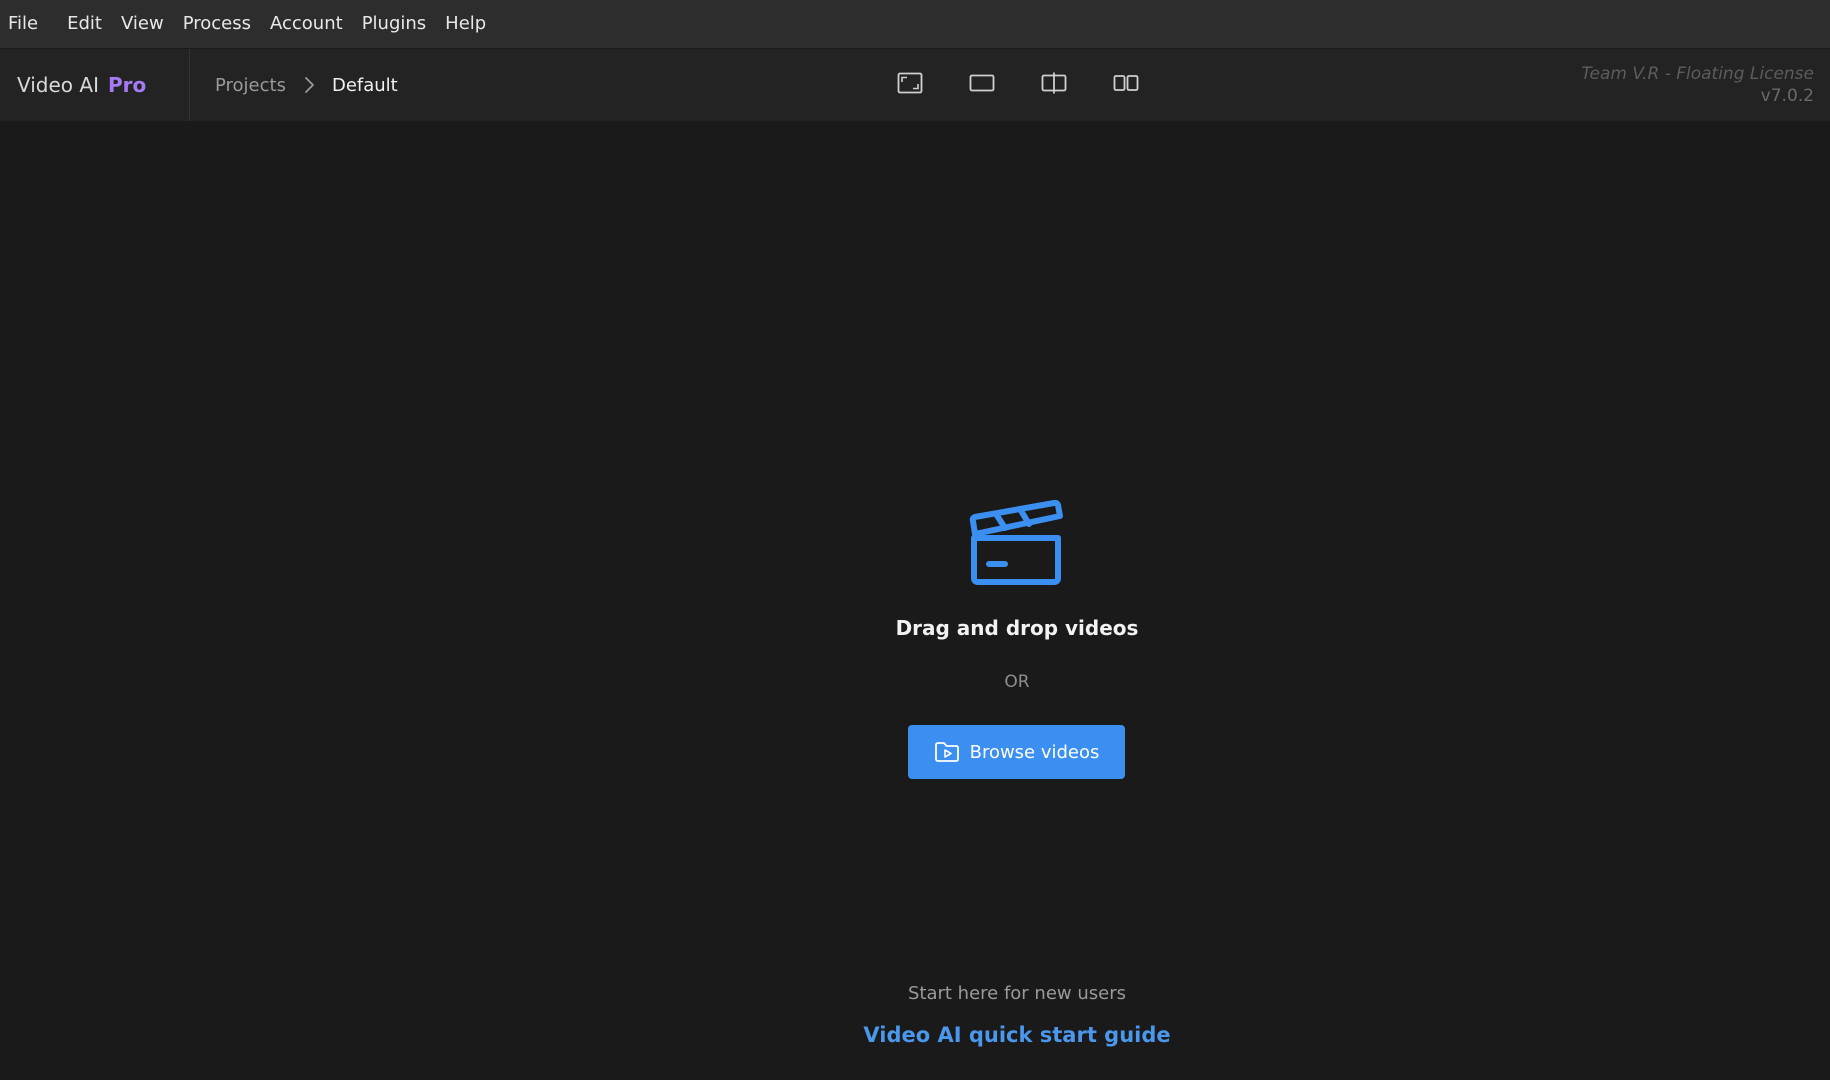 Image resolution: width=1830 pixels, height=1080 pixels. Describe the element at coordinates (127, 85) in the screenshot. I see `app-tier-badge: Pro` at that location.